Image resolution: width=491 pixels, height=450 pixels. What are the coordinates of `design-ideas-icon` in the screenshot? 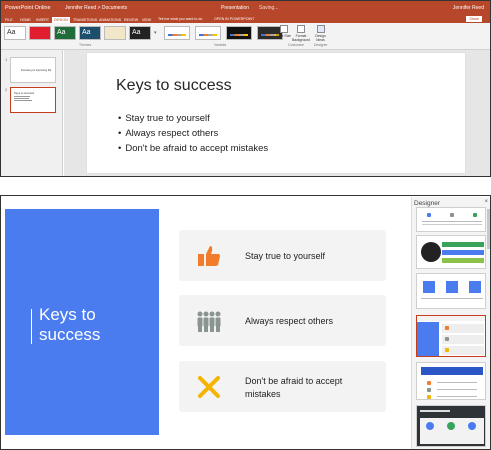 It's located at (320, 29).